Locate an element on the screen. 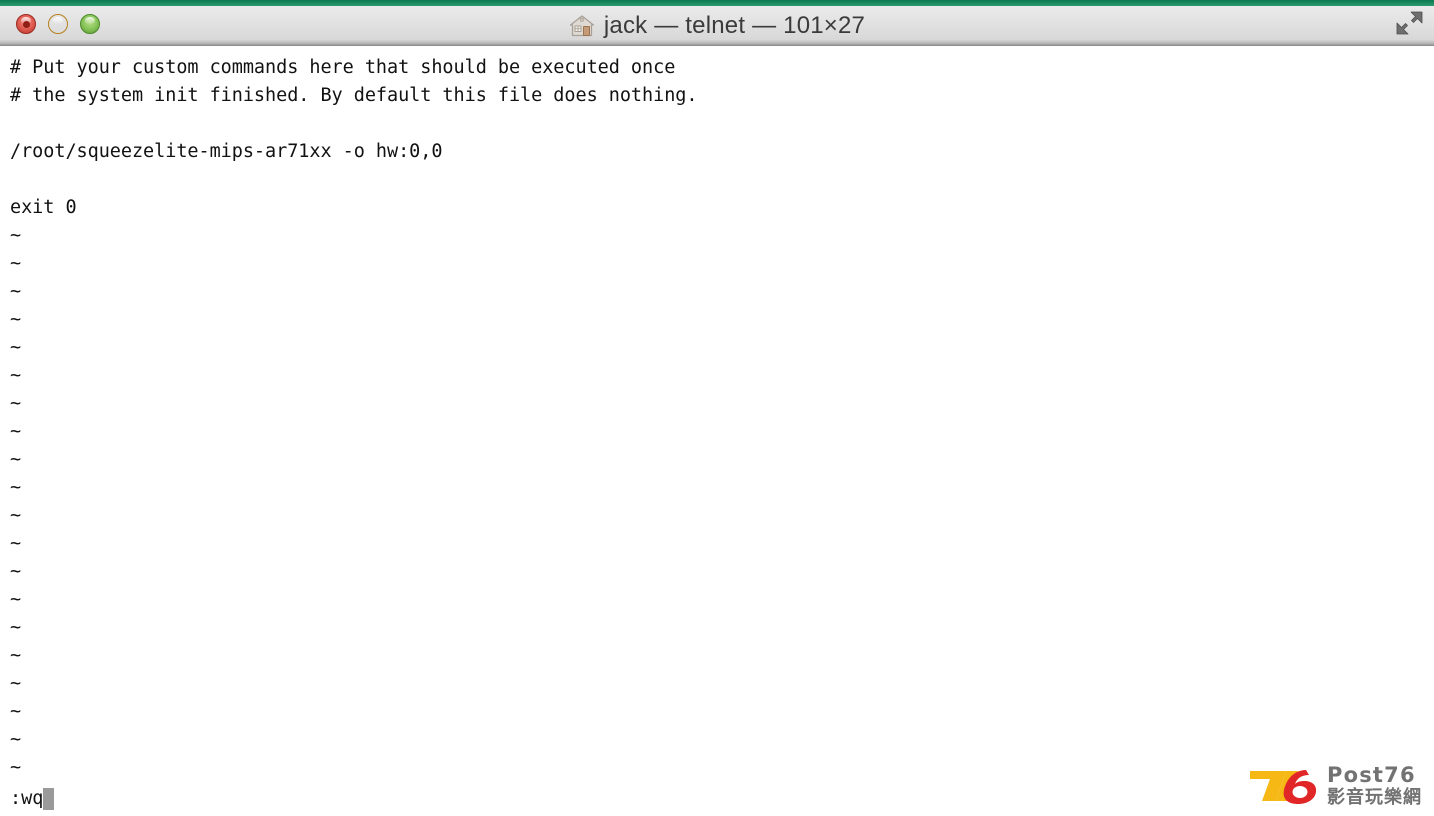 The image size is (1434, 816). window-titlebar: jack — telnet — 101×27 is located at coordinates (717, 23).